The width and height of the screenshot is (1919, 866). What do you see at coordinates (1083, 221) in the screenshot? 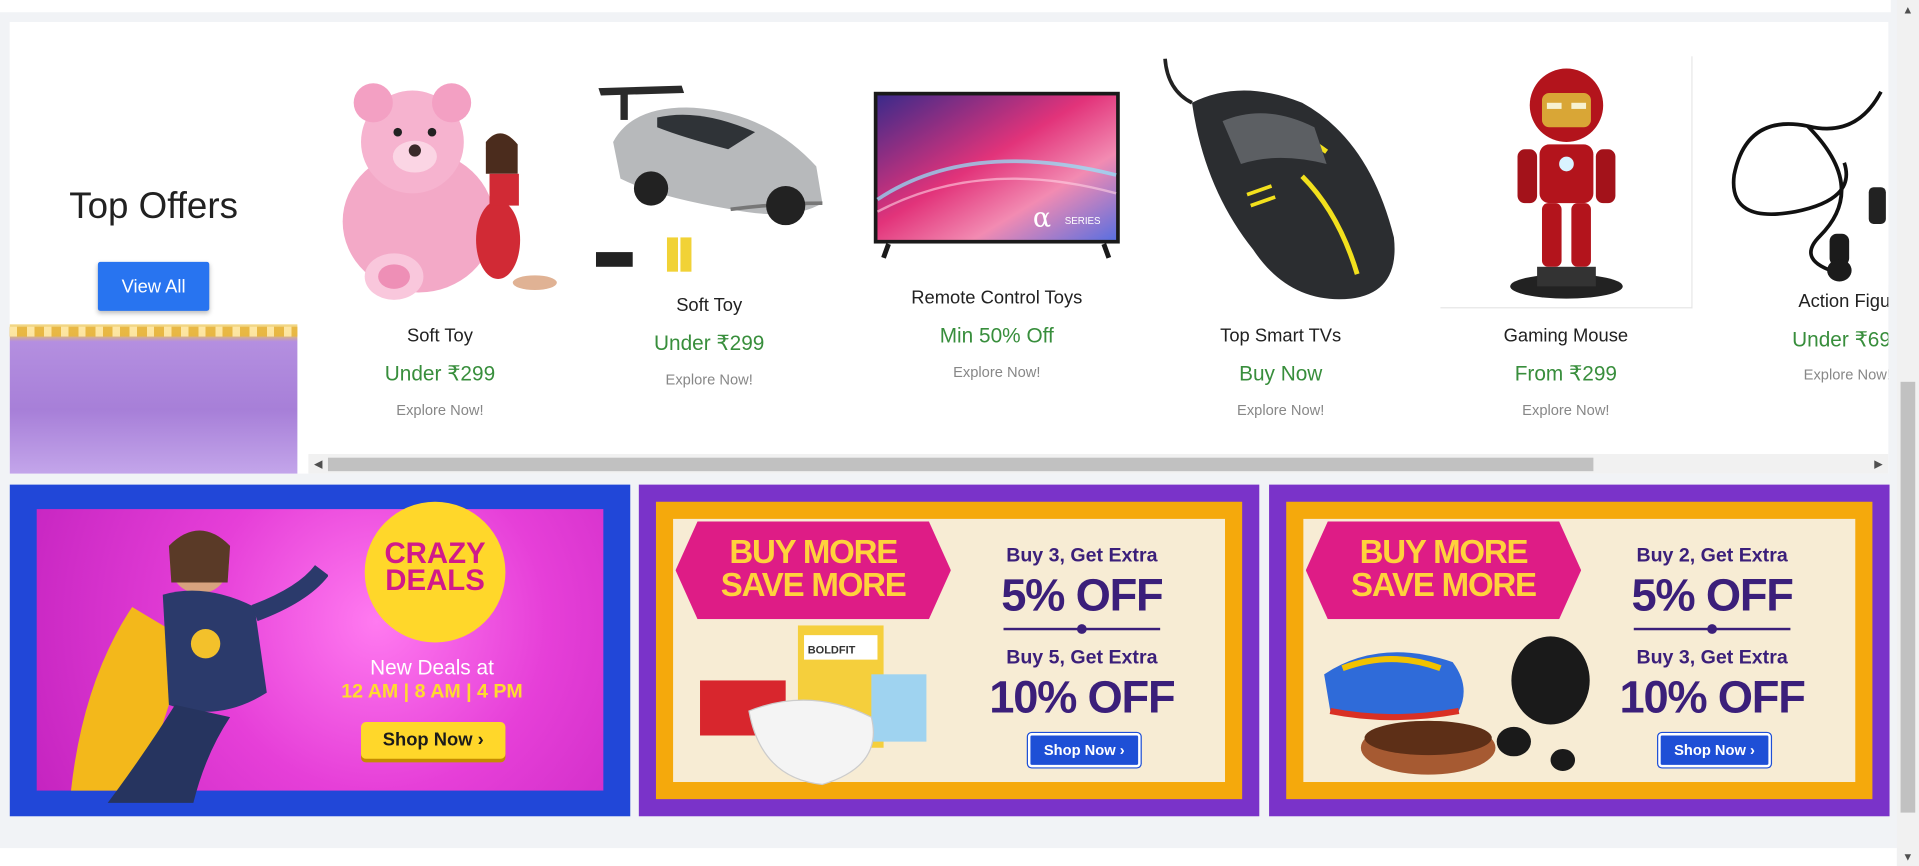
I see `tv-series-label: SERIES` at bounding box center [1083, 221].